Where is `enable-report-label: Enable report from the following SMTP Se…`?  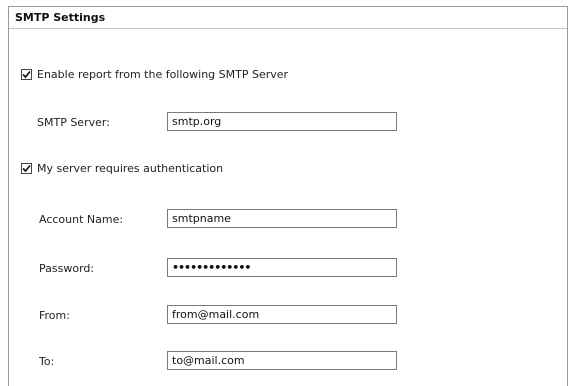
enable-report-label: Enable report from the following SMTP Se… is located at coordinates (163, 74).